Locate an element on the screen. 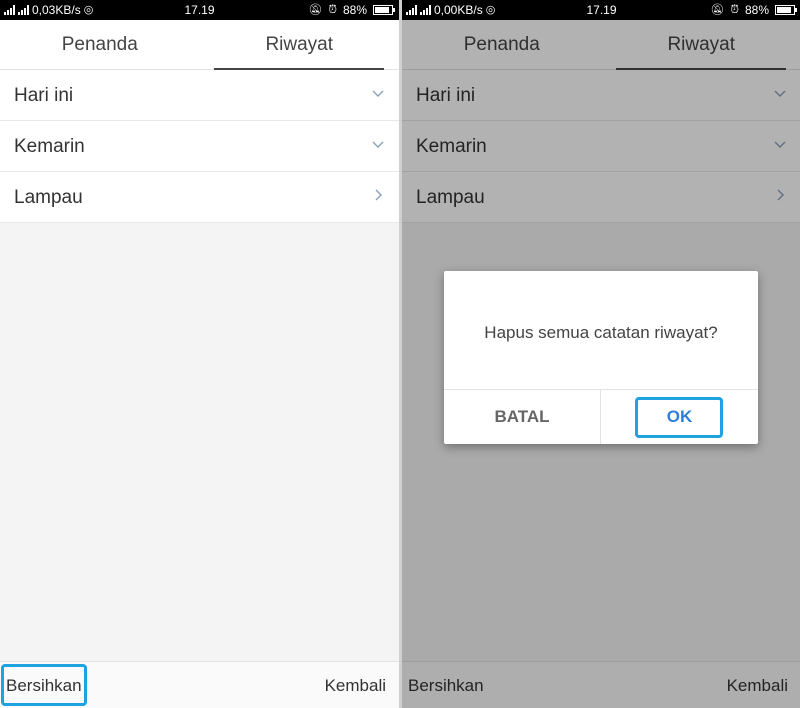  confirm-dialog: Hapus semua catatan riwayat? BATAL OK is located at coordinates (601, 357).